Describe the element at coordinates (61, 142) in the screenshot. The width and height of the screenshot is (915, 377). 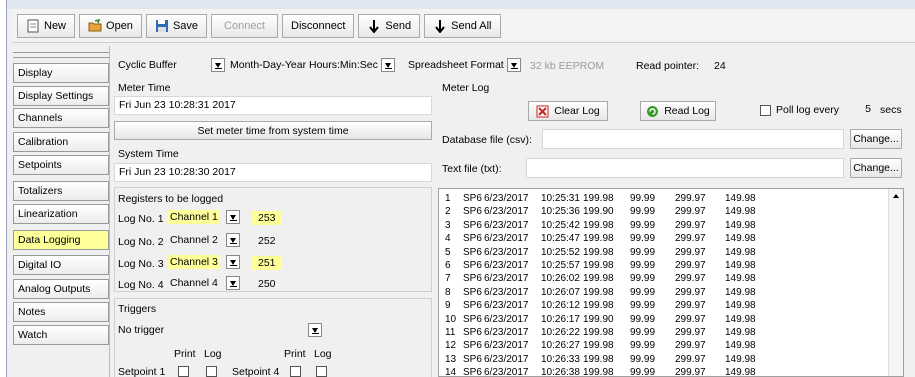
I see `sidebar-item-calibration: Calibration` at that location.